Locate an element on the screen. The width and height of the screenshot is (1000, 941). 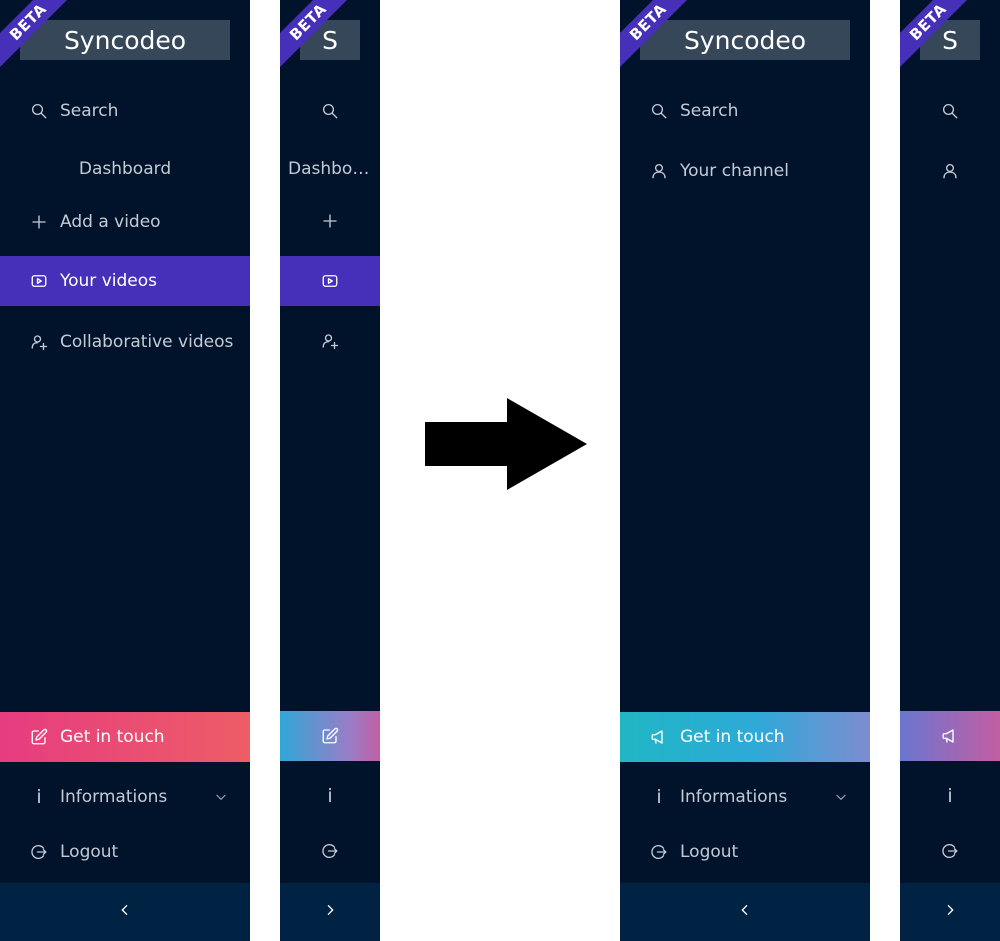
nav-item-label: Dashboard is located at coordinates (125, 169).